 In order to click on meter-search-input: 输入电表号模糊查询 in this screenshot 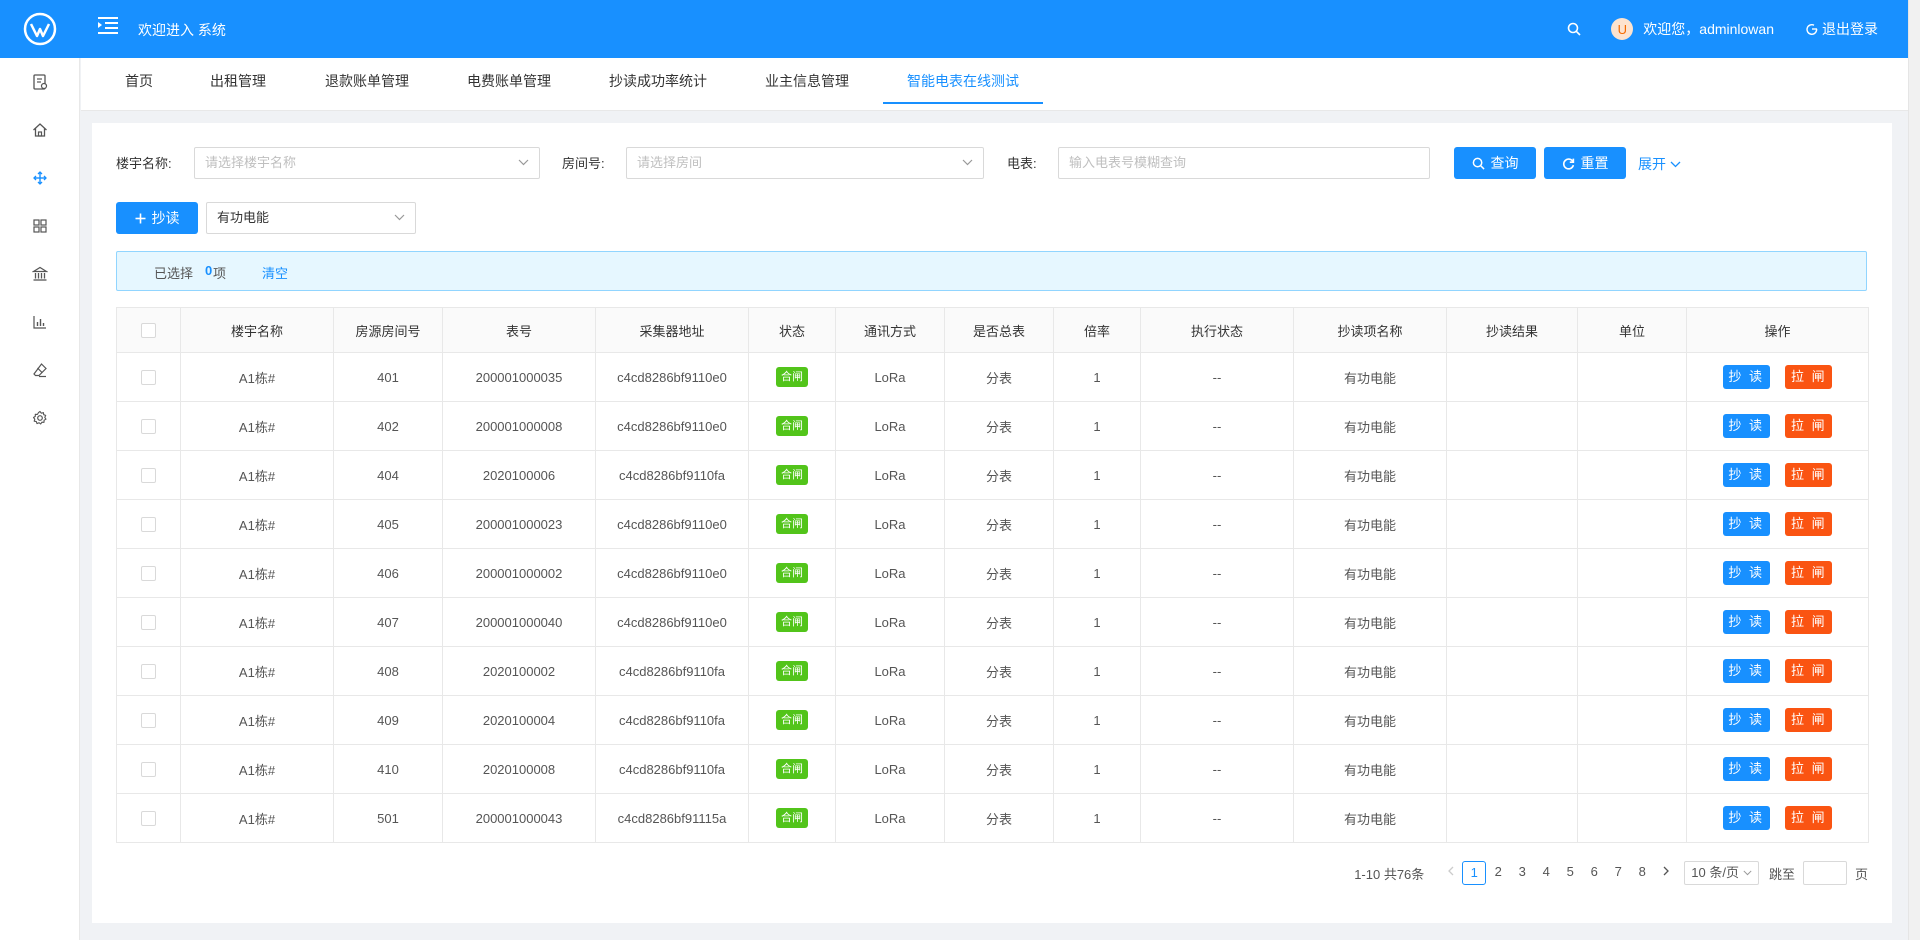, I will do `click(1244, 163)`.